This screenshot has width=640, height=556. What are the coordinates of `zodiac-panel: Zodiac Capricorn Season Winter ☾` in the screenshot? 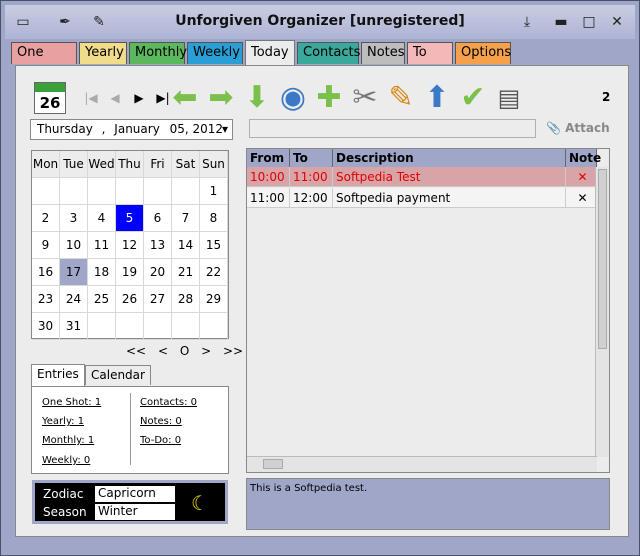 It's located at (130, 502).